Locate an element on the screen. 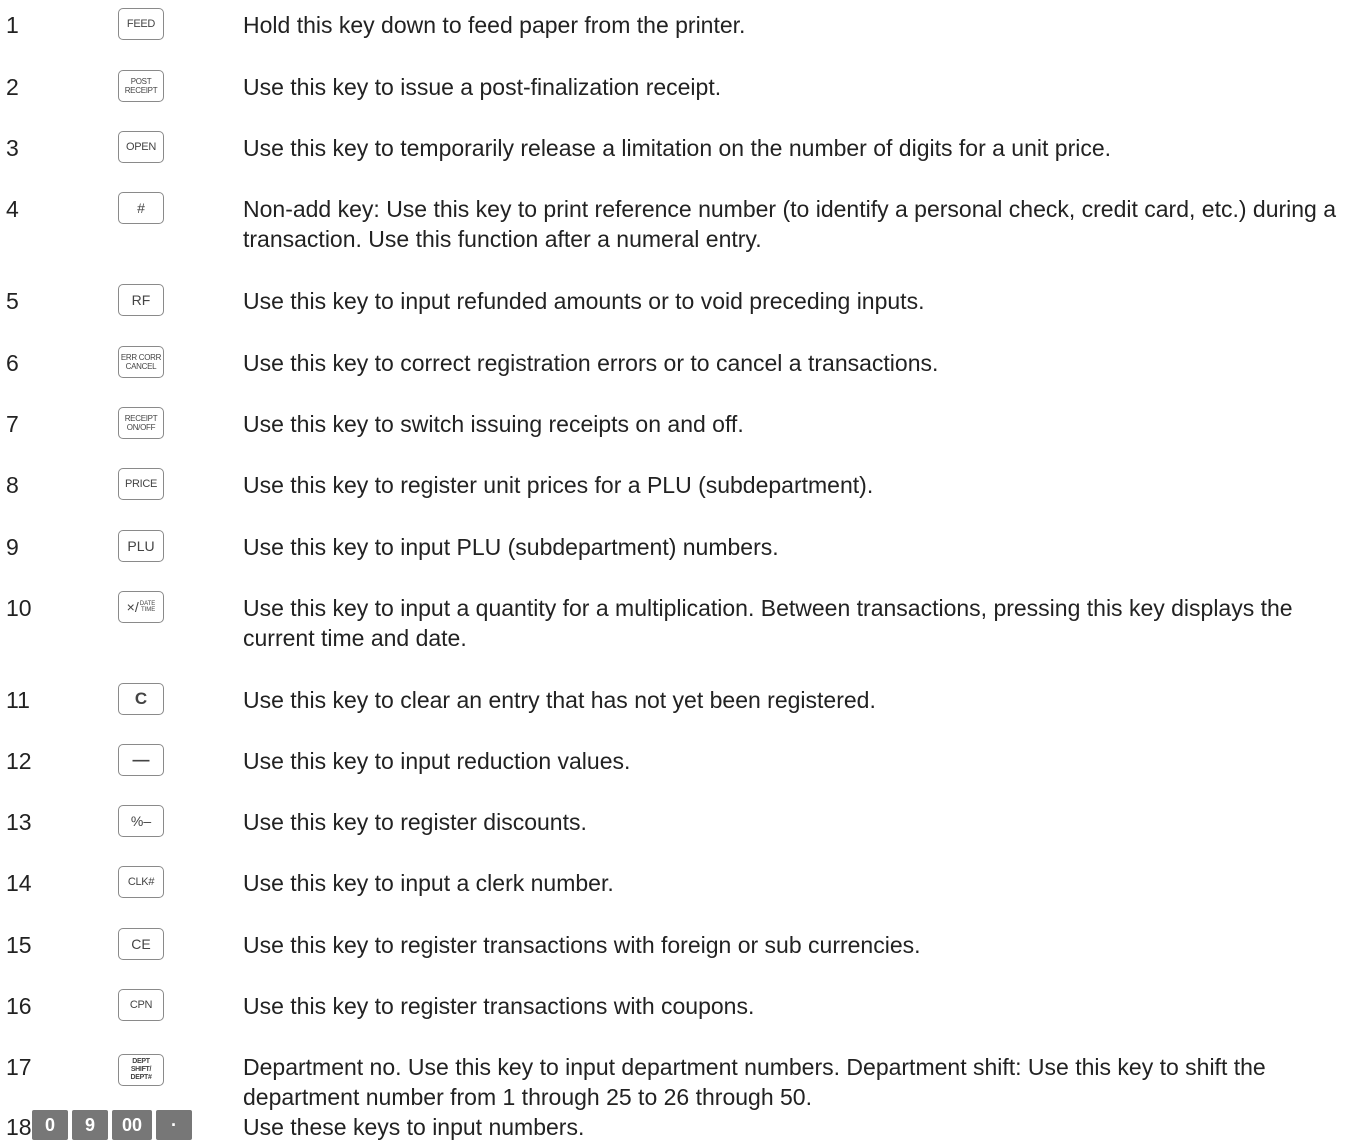 The height and width of the screenshot is (1142, 1365). feed-key-icon: FEED is located at coordinates (141, 24).